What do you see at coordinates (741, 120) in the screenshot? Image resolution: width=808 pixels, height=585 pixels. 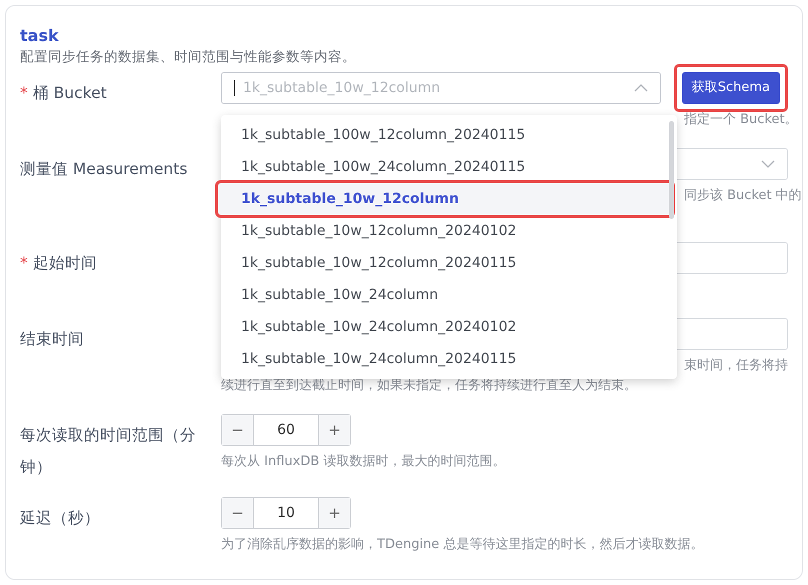 I see `field-hint: 指定一个 Bucket。` at bounding box center [741, 120].